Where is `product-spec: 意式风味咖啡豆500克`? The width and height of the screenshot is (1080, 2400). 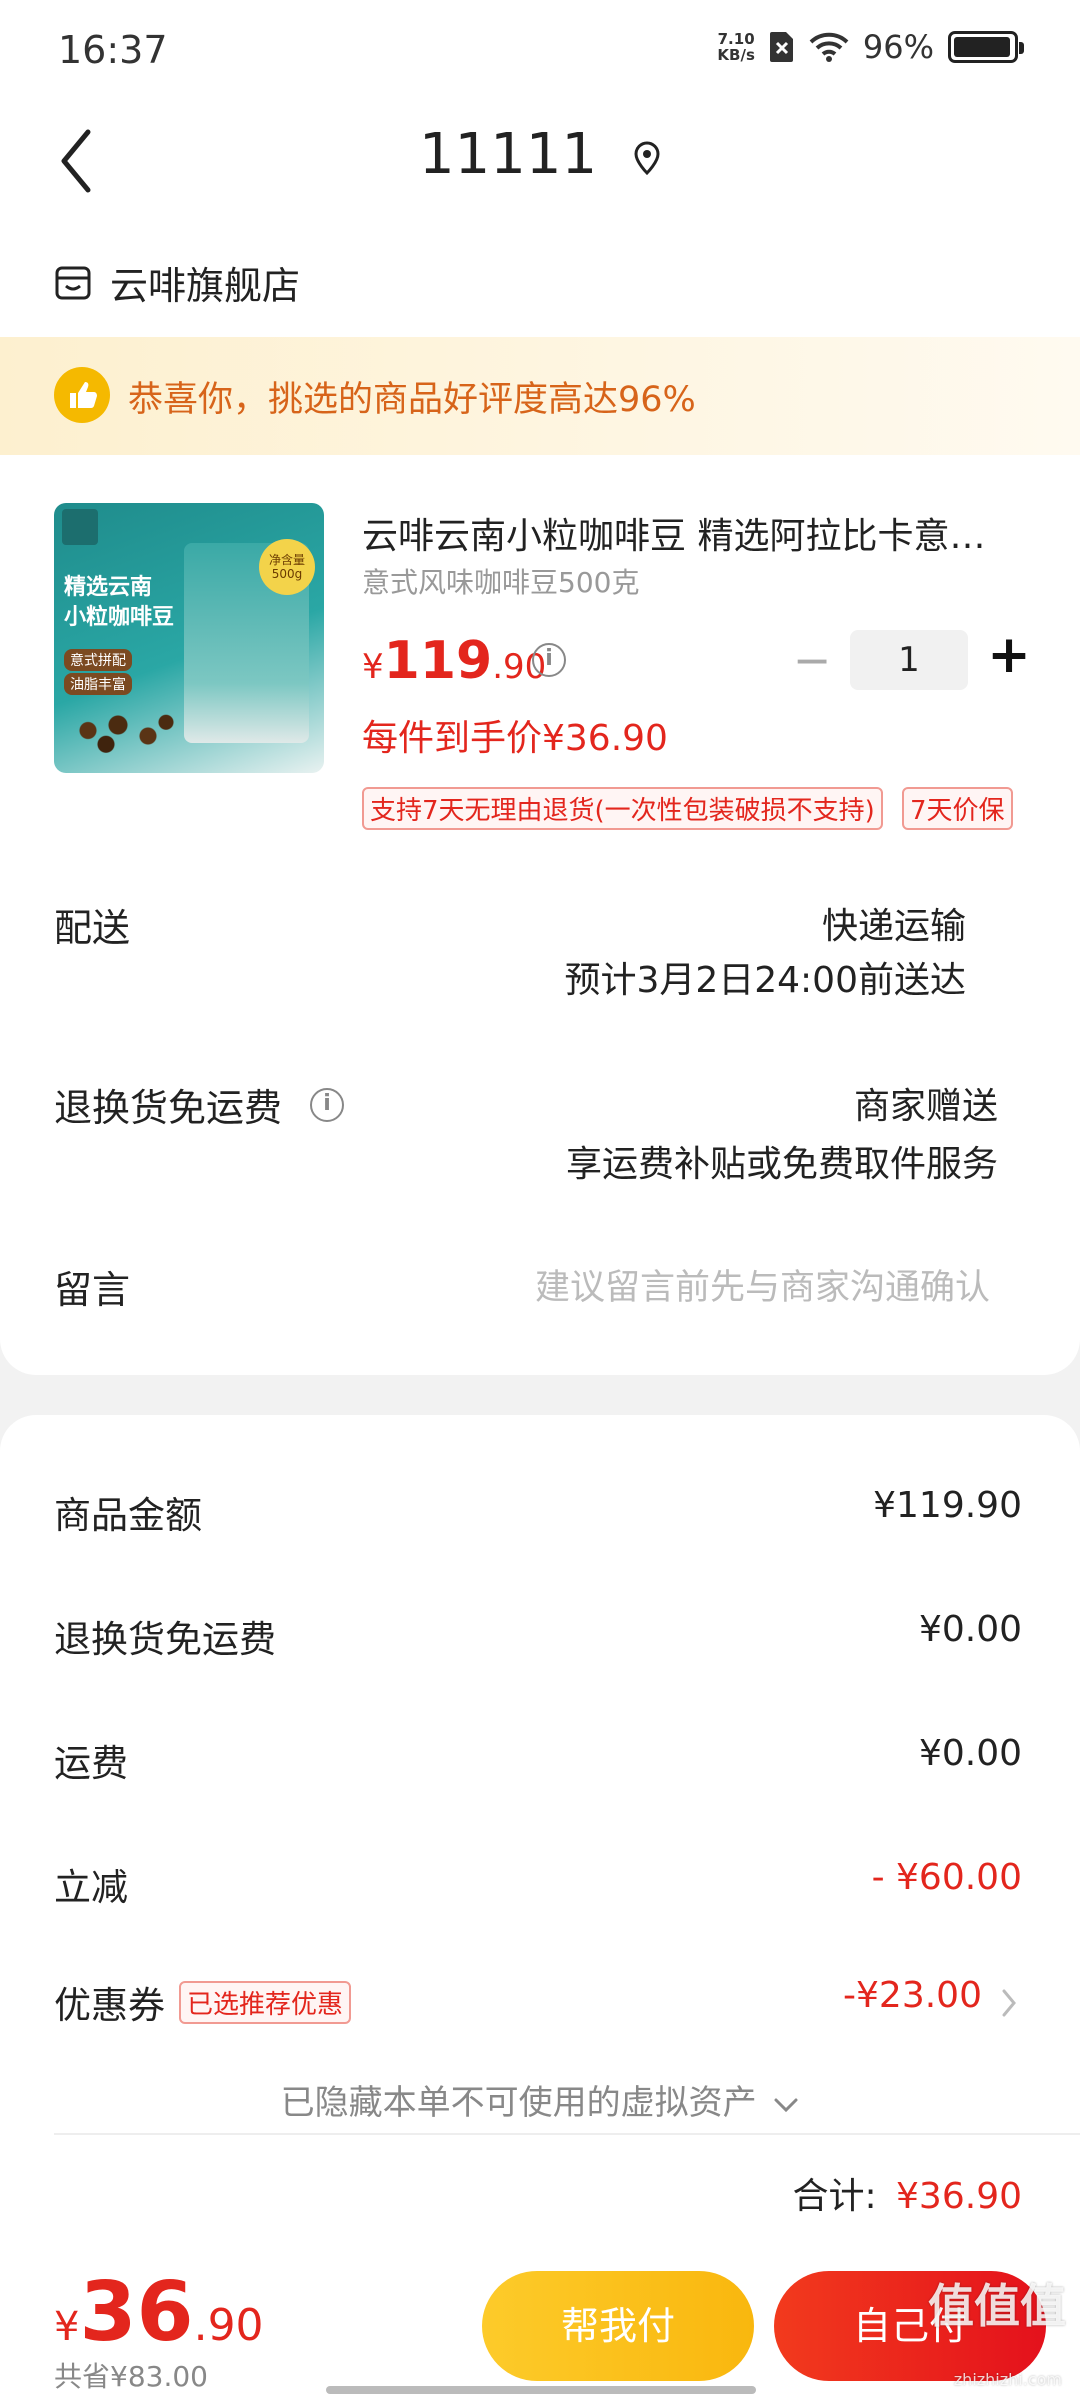 product-spec: 意式风味咖啡豆500克 is located at coordinates (500, 581).